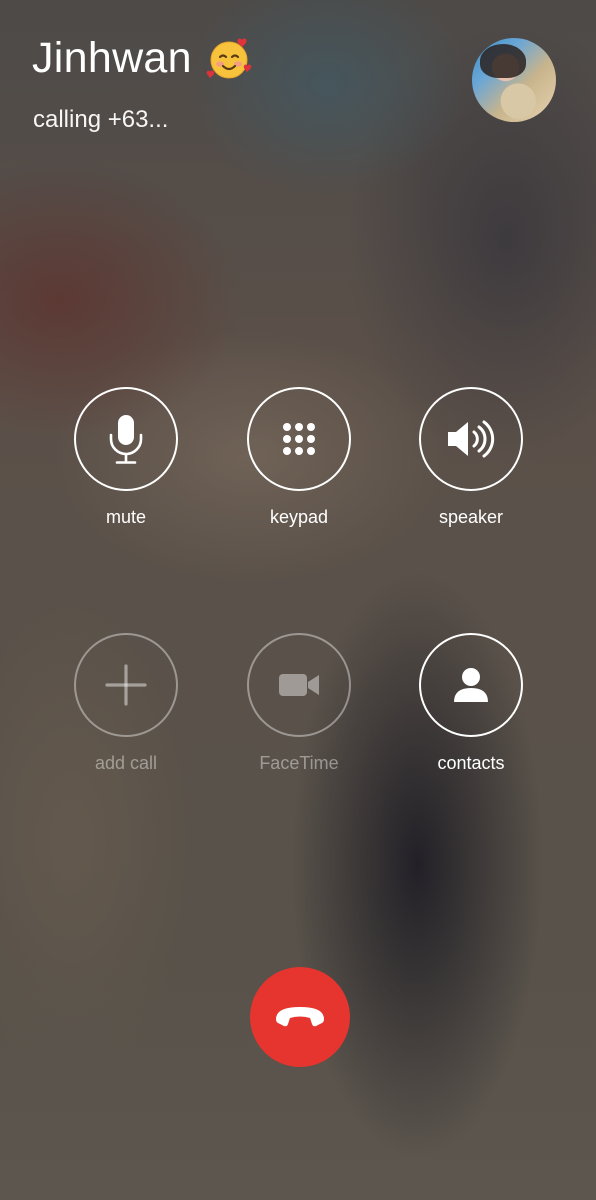 The width and height of the screenshot is (596, 1200). I want to click on smiling-face-with-hearts-icon, so click(229, 59).